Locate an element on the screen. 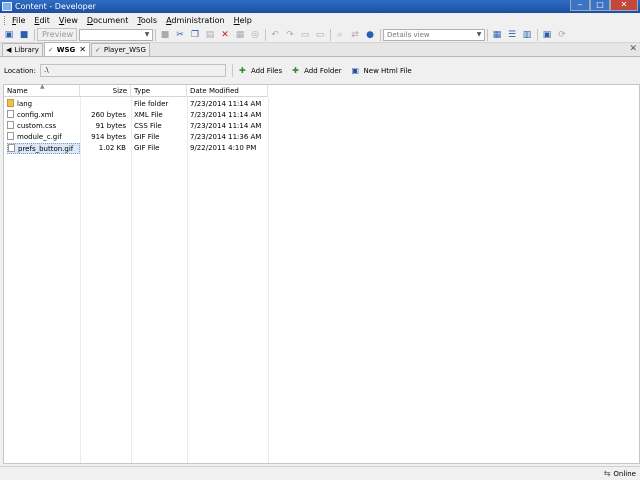  menu-administration: Administration is located at coordinates (195, 20).